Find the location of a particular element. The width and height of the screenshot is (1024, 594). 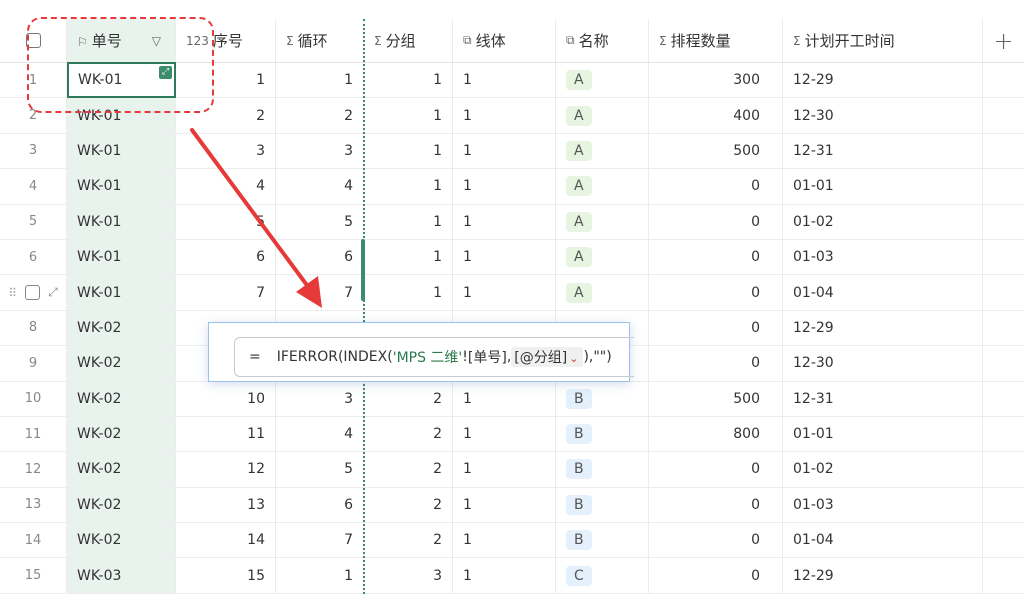

table-row: 13 WK-02 13 6 2 1 B 0 01-03 is located at coordinates (512, 505).